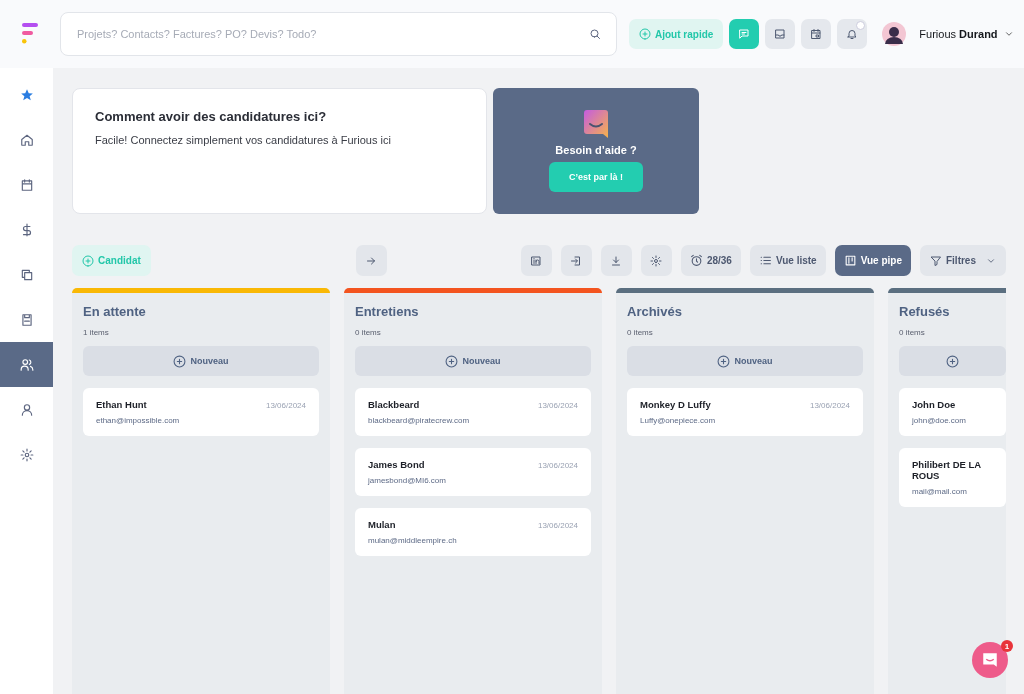 Image resolution: width=1024 pixels, height=694 pixels. What do you see at coordinates (595, 34) in the screenshot?
I see `search-icon` at bounding box center [595, 34].